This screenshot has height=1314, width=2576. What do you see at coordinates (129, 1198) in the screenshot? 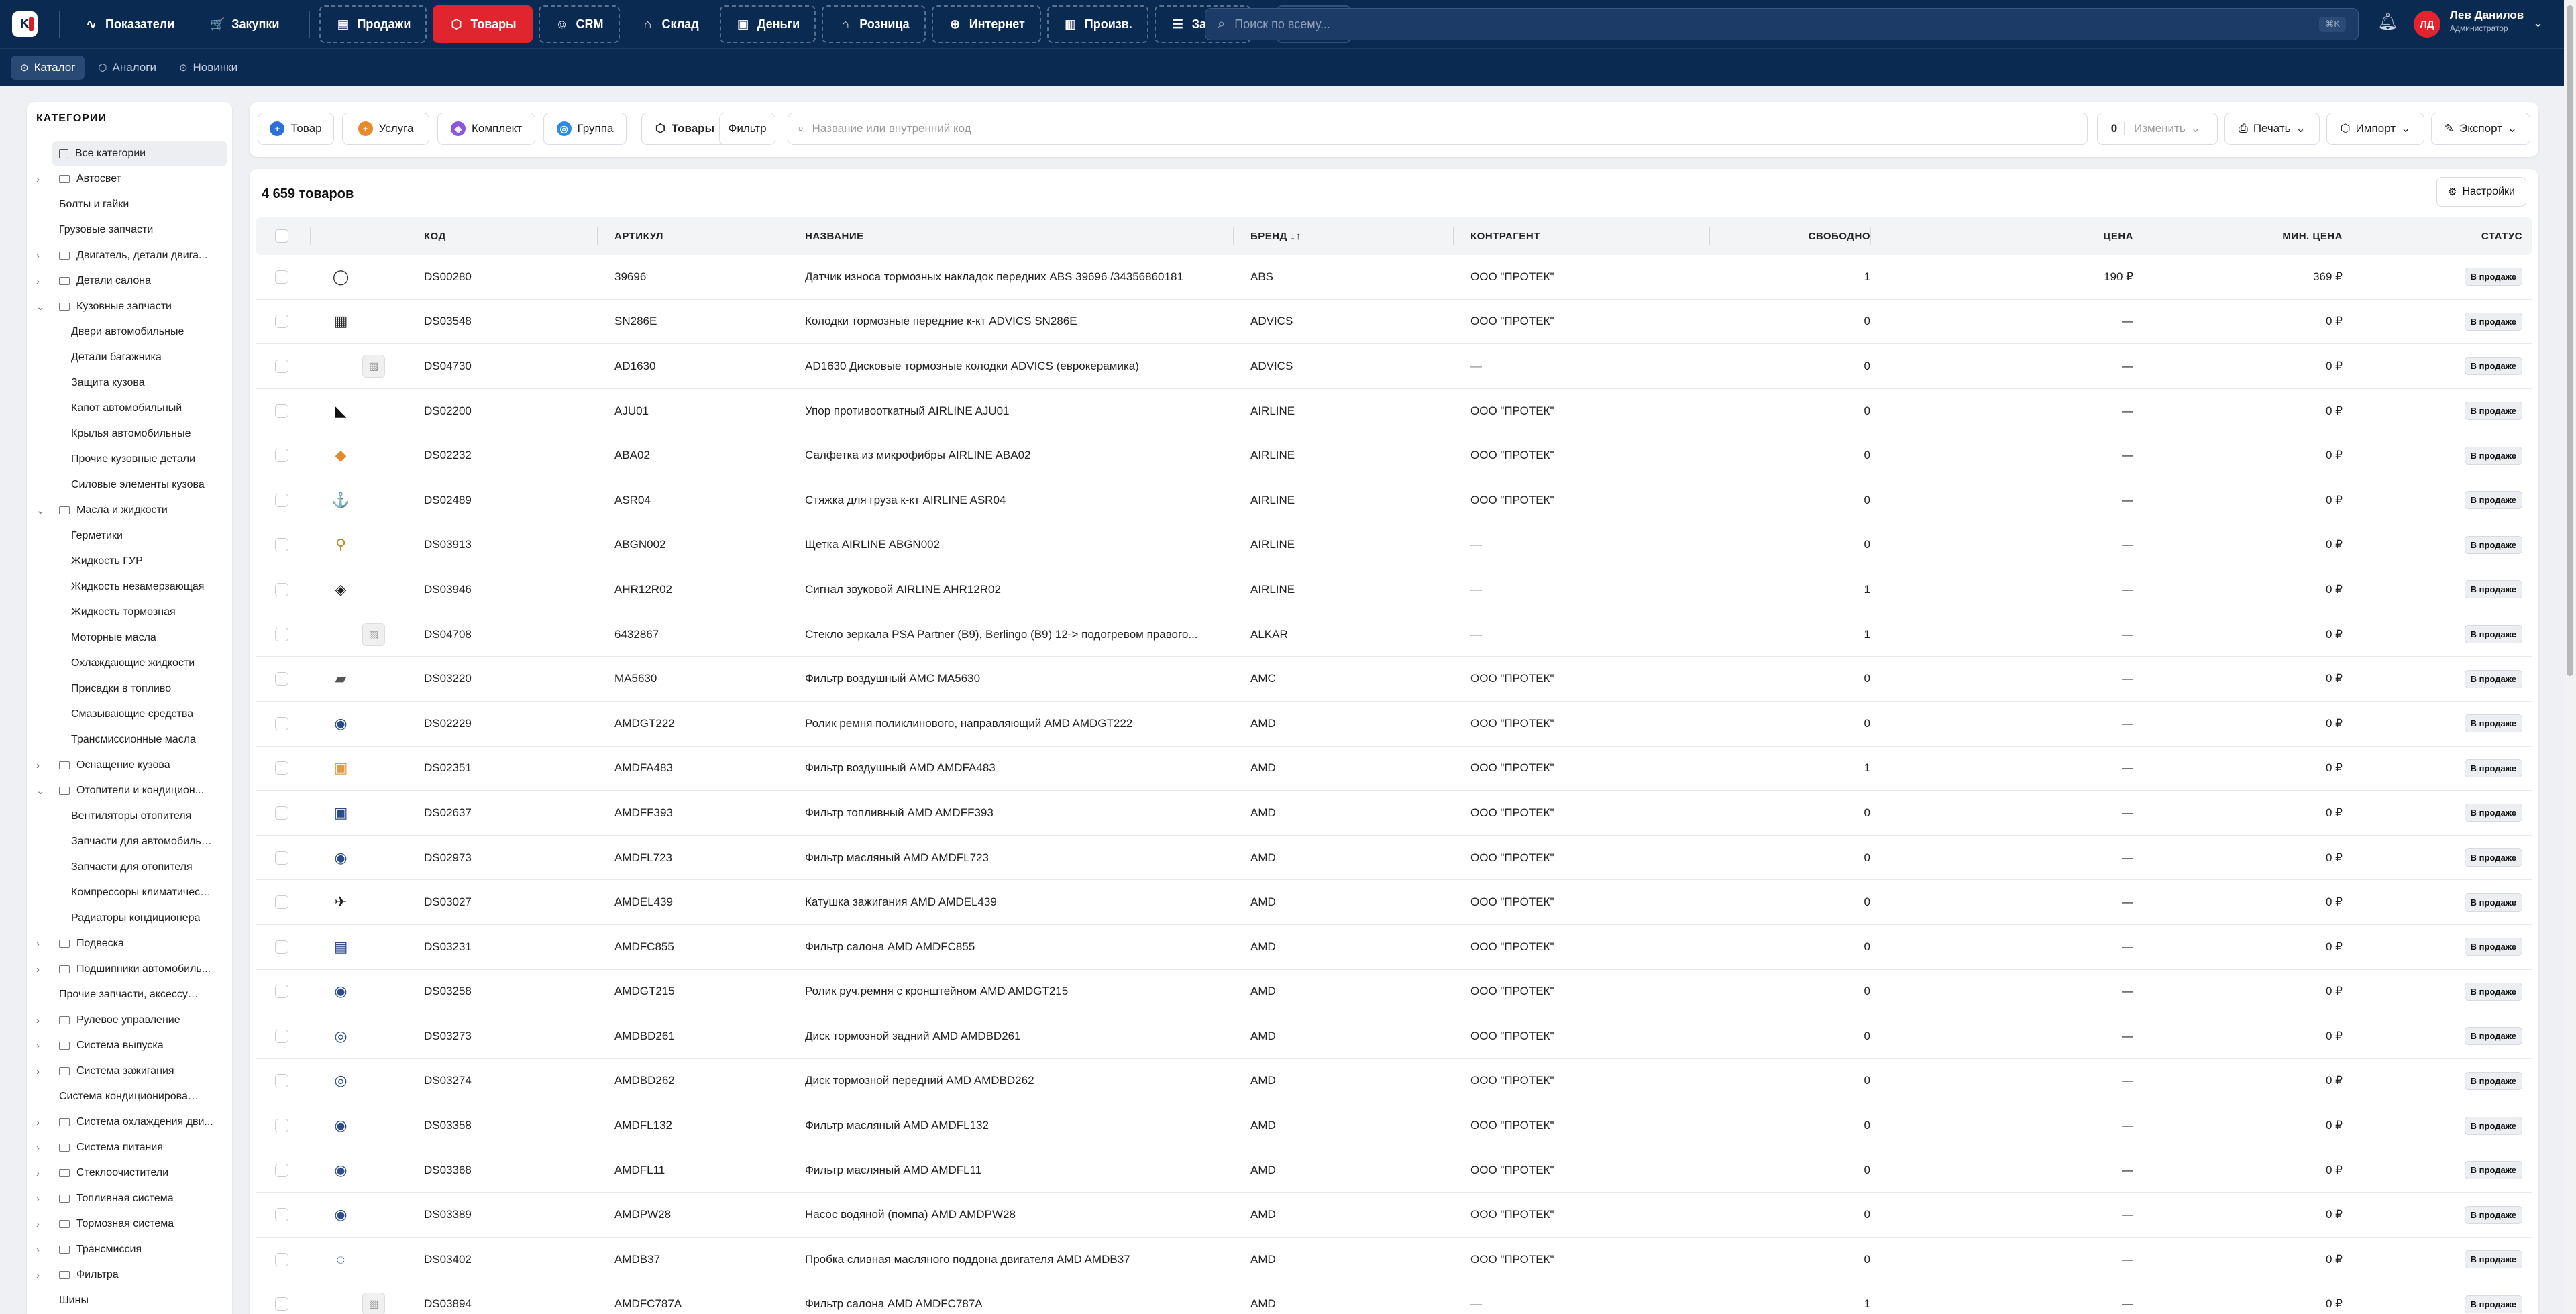
I see `category-item: › Топливная система` at bounding box center [129, 1198].